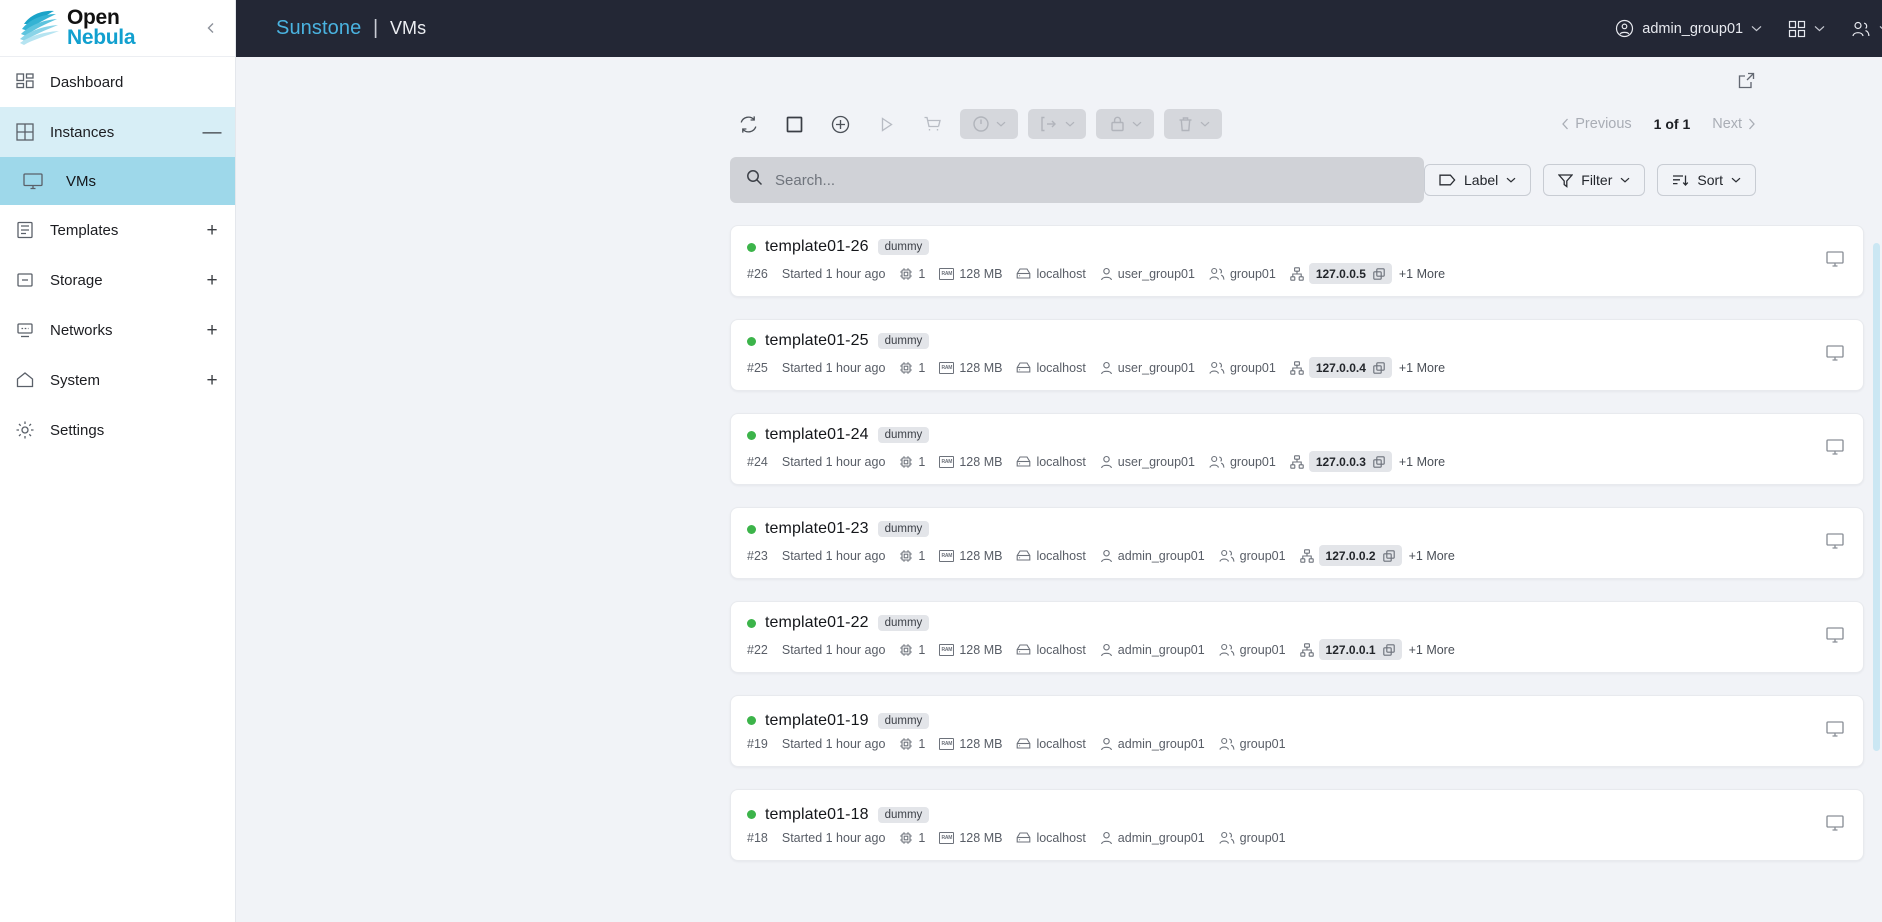  What do you see at coordinates (117, 230) in the screenshot?
I see `sidebar-item-templates: Templates +` at bounding box center [117, 230].